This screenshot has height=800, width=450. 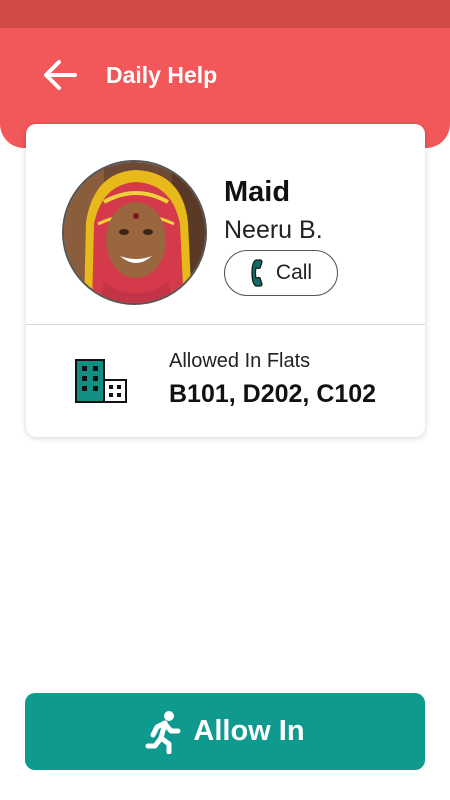 I want to click on allow-in-button: Allow In, so click(x=225, y=731).